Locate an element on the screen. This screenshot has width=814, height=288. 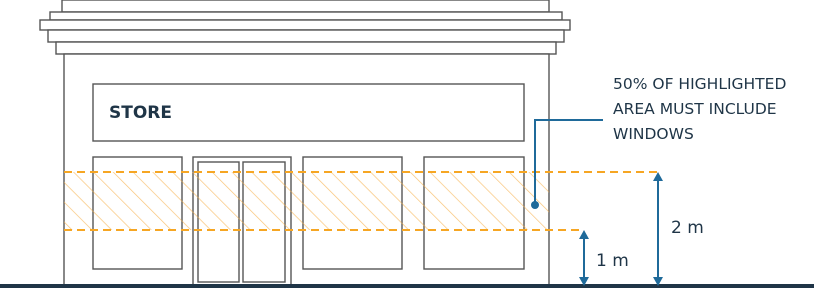
dimension-2m-label: 2 m is located at coordinates (687, 228).